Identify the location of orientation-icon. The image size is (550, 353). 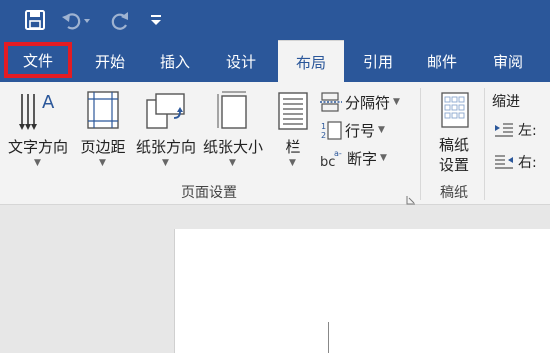
(165, 111).